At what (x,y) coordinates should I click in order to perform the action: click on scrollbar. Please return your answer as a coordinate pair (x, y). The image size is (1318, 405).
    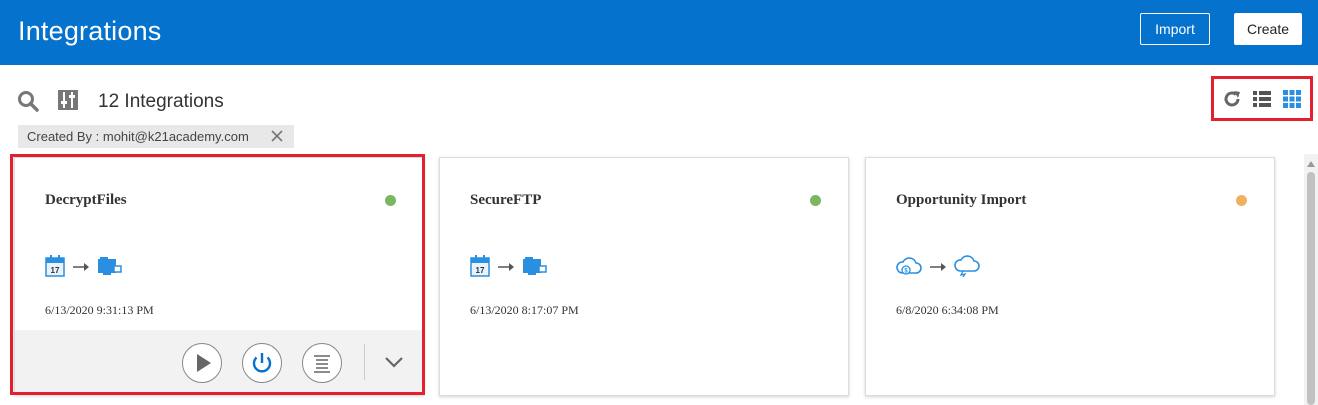
    Looking at the image, I should click on (1311, 279).